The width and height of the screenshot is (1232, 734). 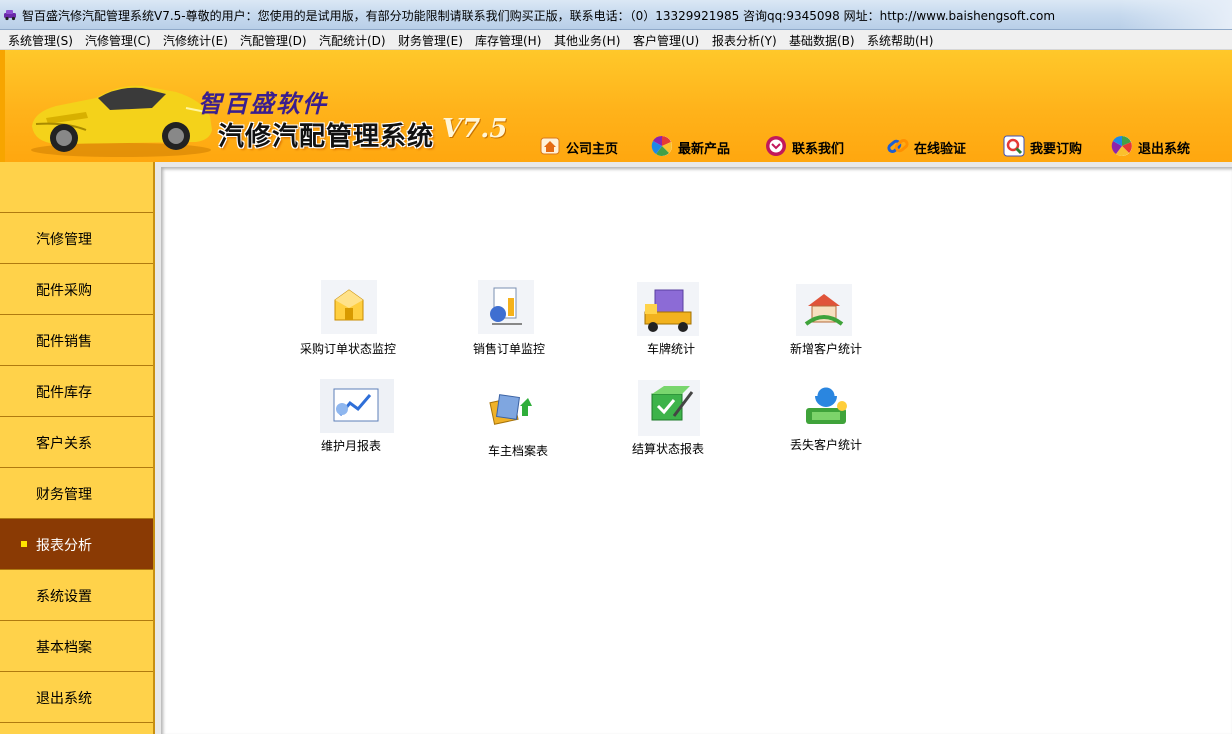 I want to click on sidebar-item-customer: 客户关系, so click(x=77, y=442).